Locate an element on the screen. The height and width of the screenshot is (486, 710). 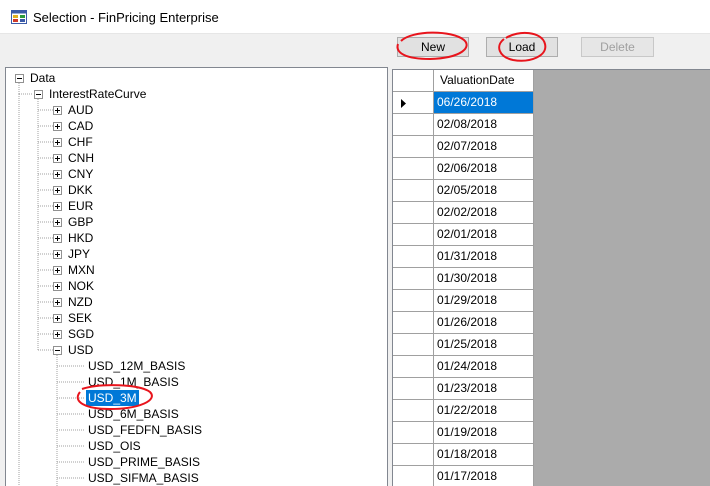
grid-row: 02/05/2018 is located at coordinates (463, 191).